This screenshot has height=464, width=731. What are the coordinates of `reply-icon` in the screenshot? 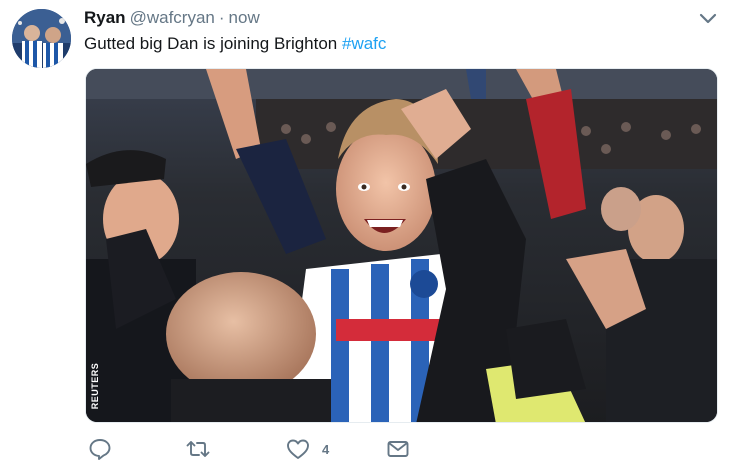 It's located at (100, 449).